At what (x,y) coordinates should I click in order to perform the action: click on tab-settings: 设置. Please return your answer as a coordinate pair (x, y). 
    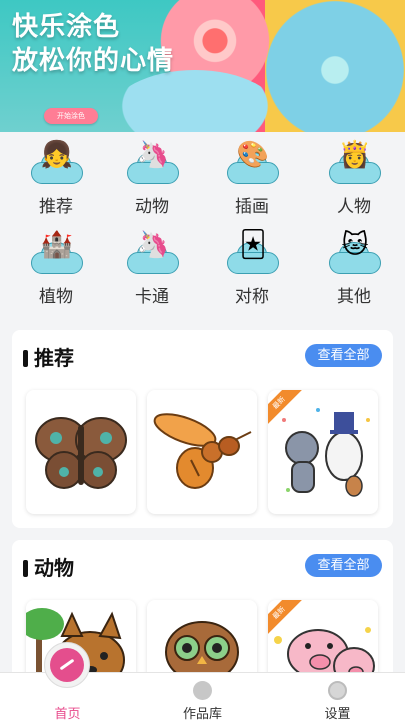
    Looking at the image, I should click on (337, 696).